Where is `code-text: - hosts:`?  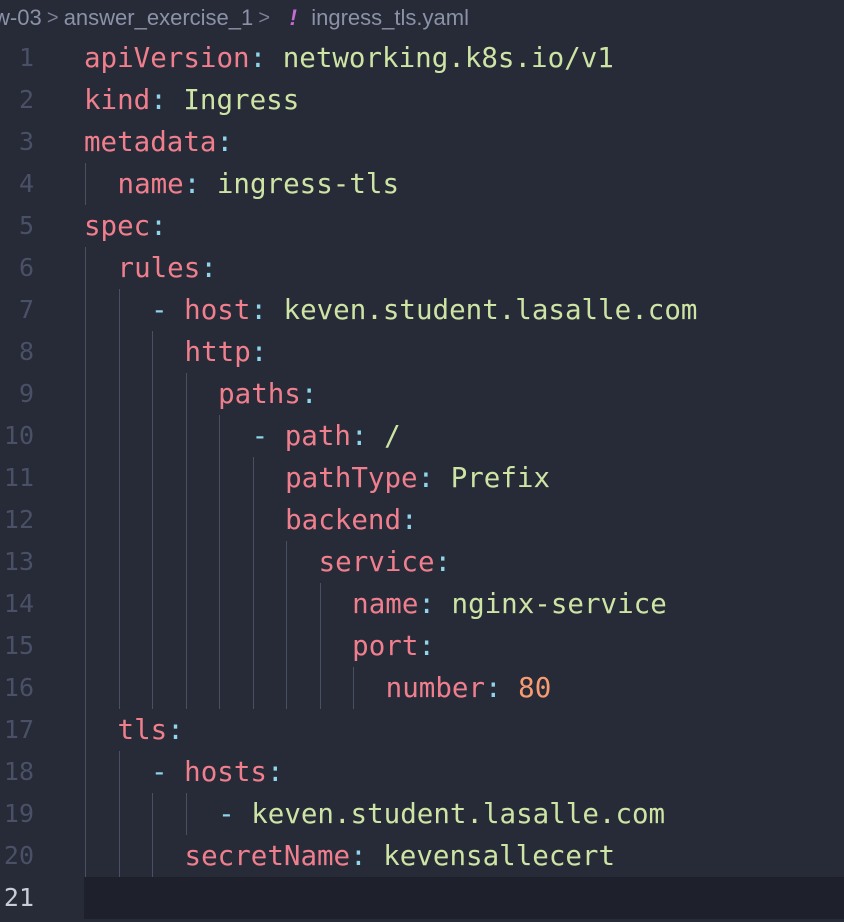 code-text: - hosts: is located at coordinates (217, 772).